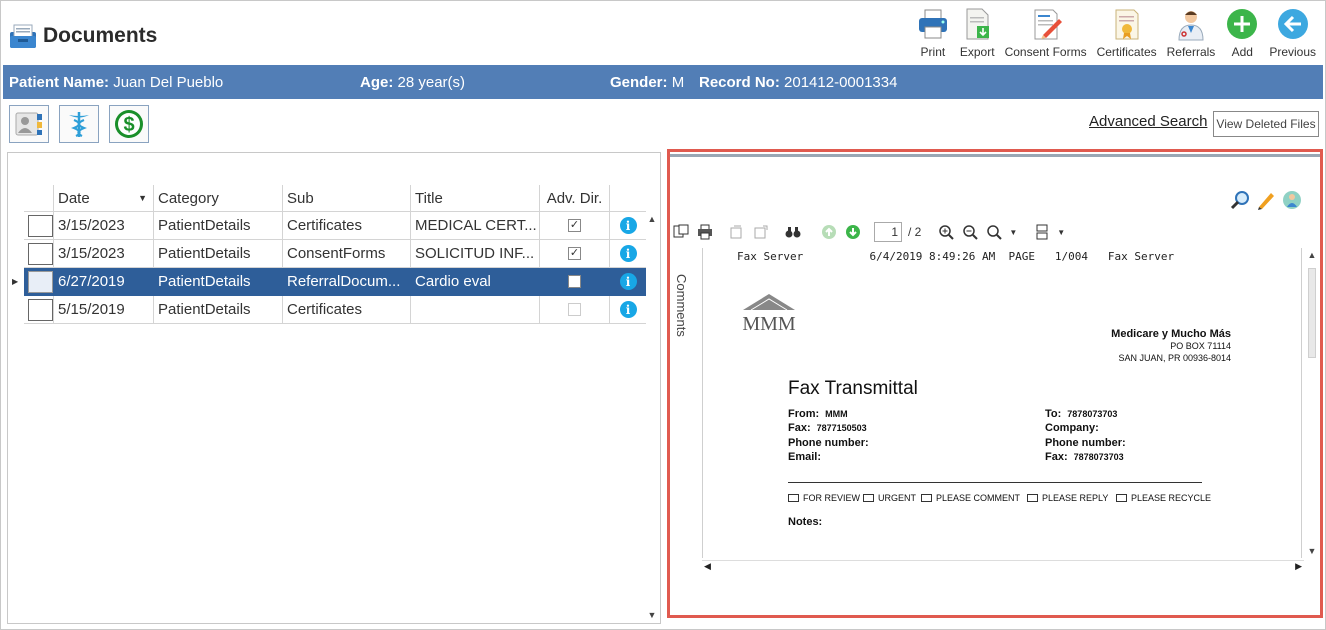 The width and height of the screenshot is (1326, 630). Describe the element at coordinates (977, 52) in the screenshot. I see `export-label: Export` at that location.